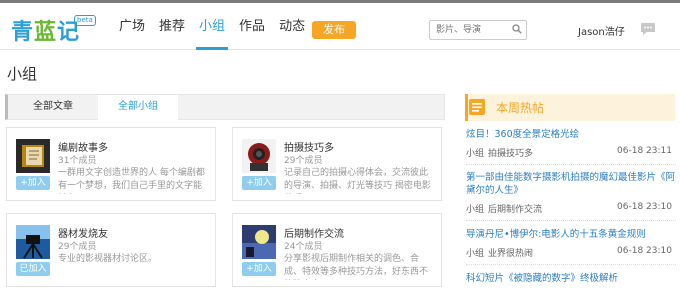  I want to click on nav-item-works: 作品, so click(252, 26).